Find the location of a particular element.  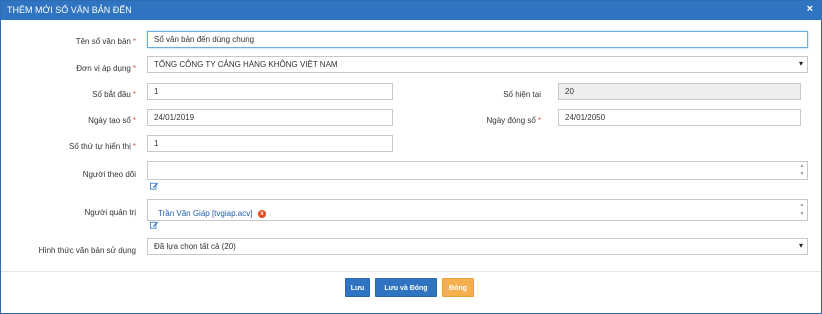

so-bat-dau-value: 1 is located at coordinates (156, 91).